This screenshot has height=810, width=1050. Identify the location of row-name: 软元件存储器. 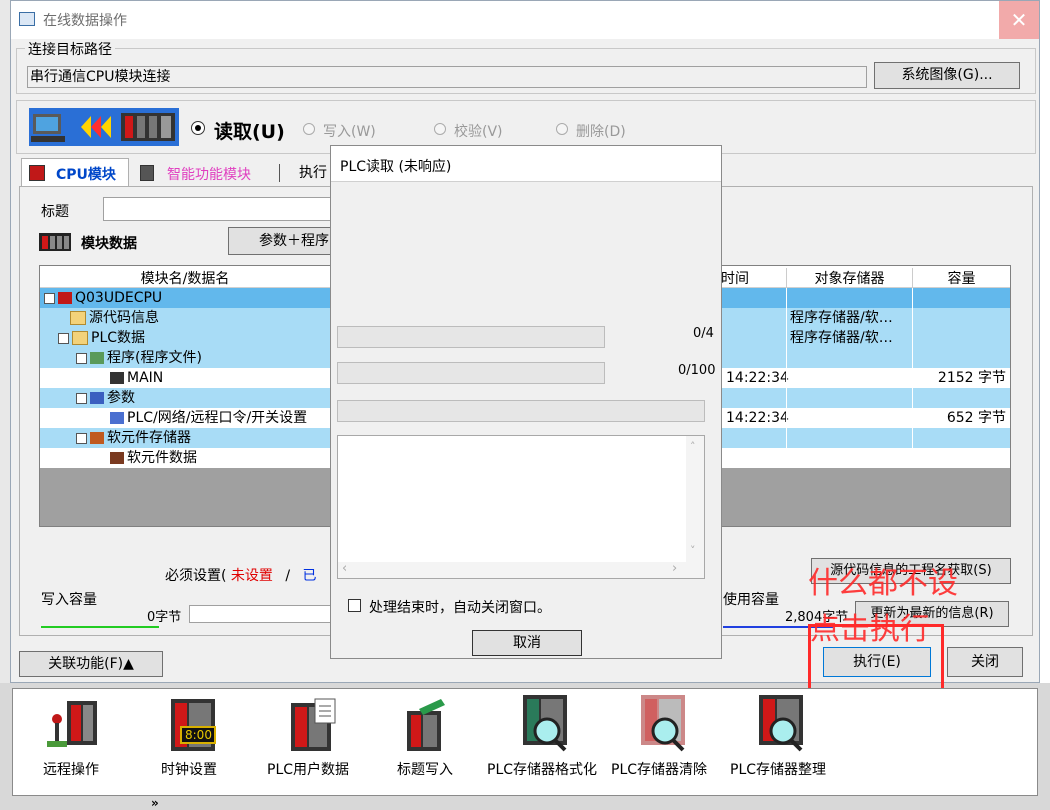
(149, 438).